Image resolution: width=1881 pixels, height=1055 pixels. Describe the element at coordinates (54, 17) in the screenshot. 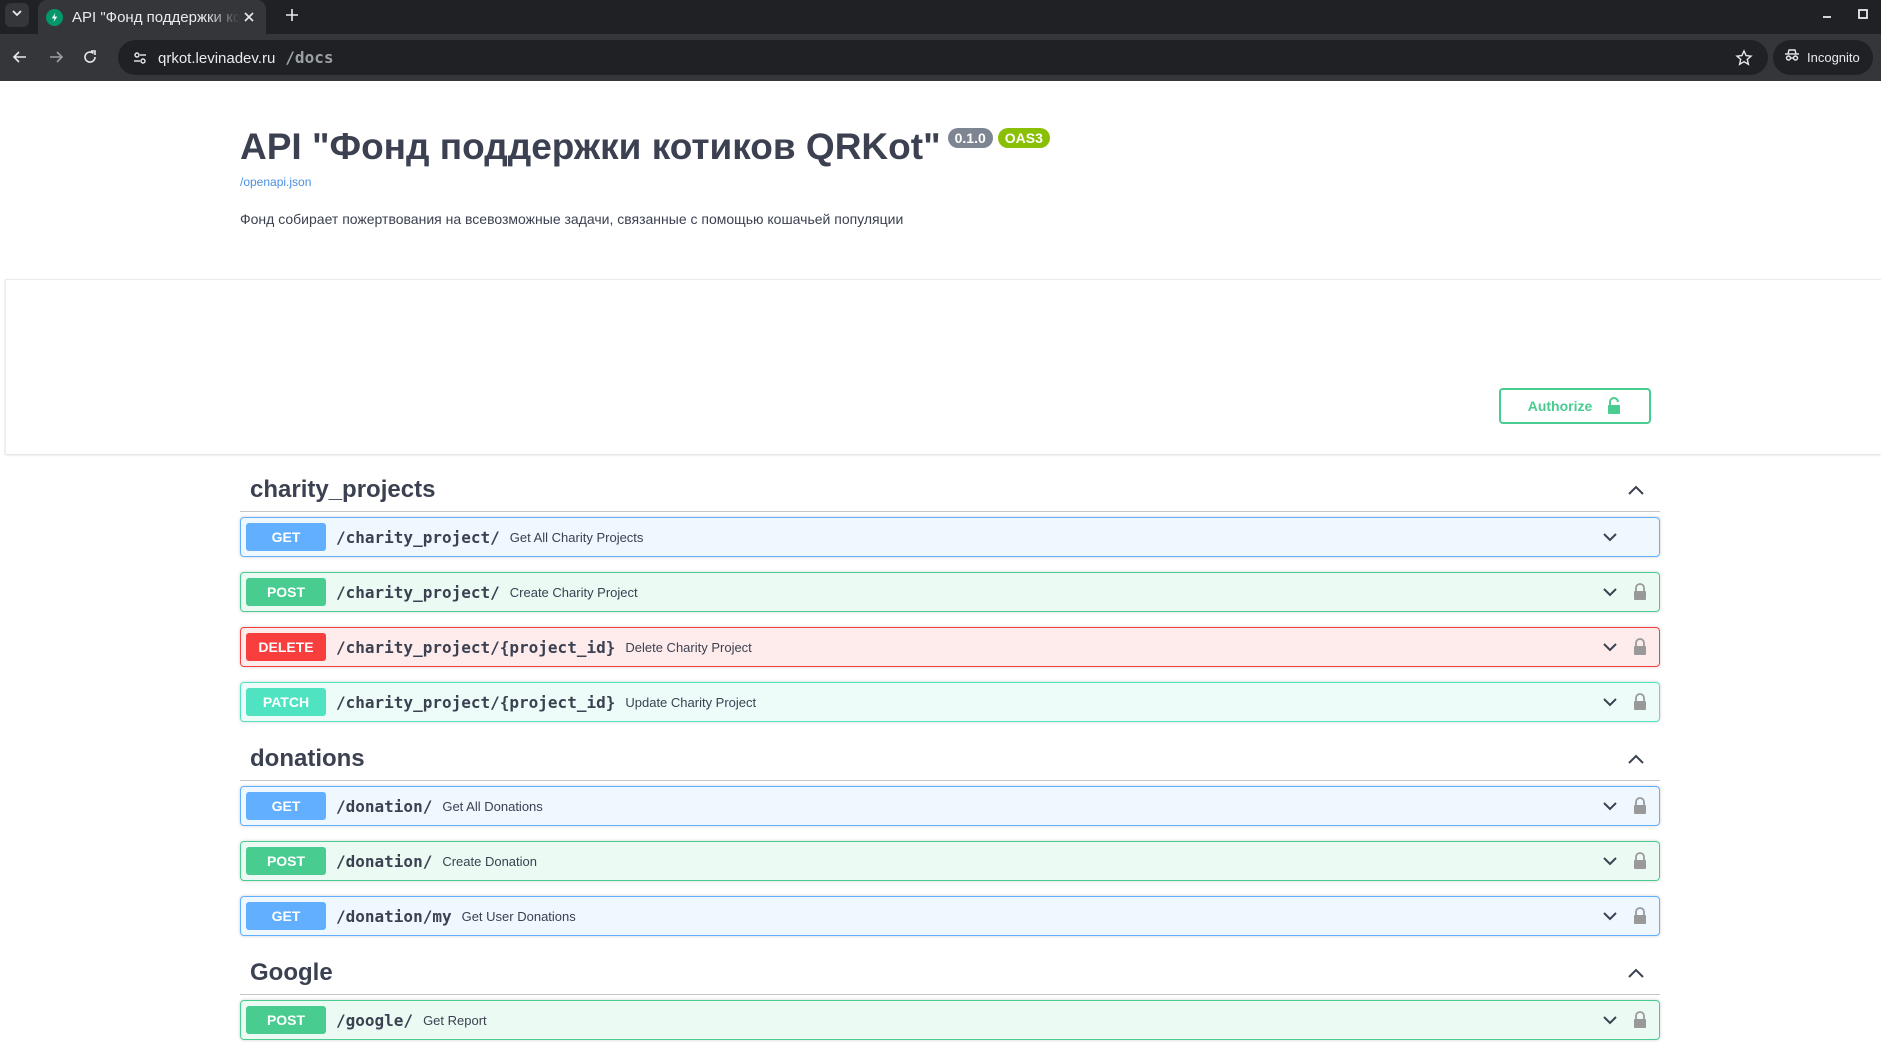

I see `fastapi-favicon-icon` at that location.